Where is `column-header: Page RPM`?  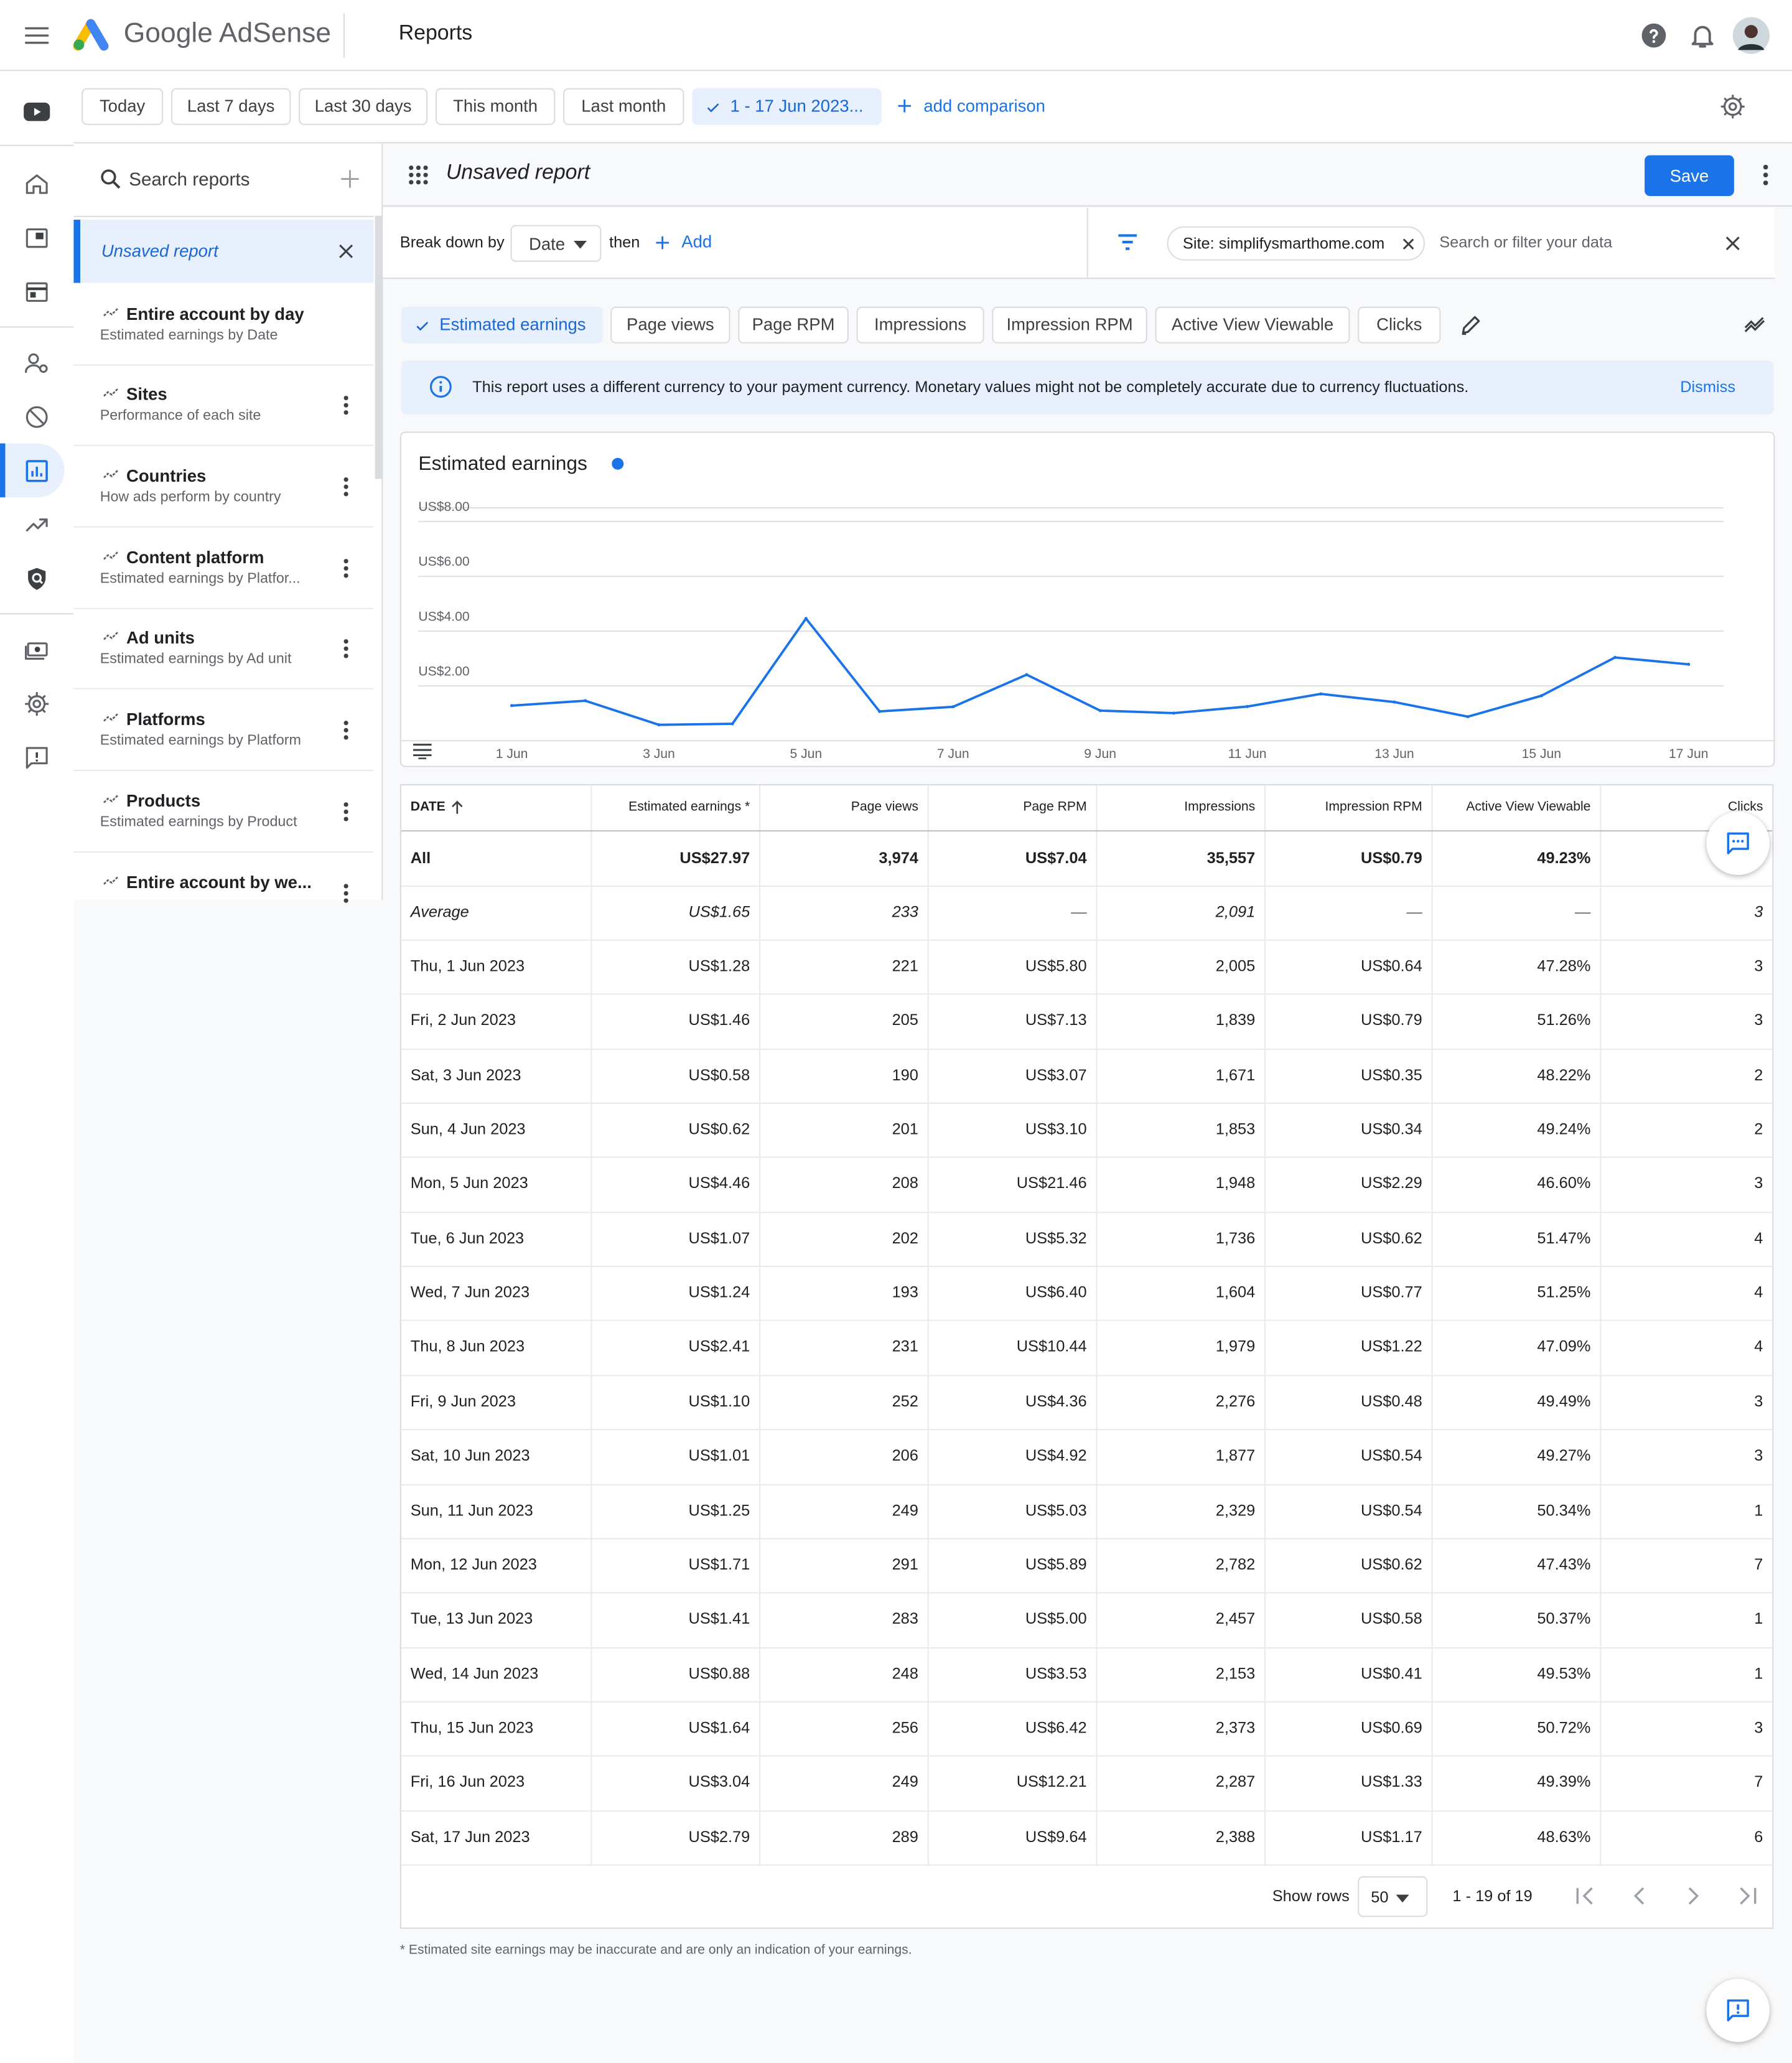
column-header: Page RPM is located at coordinates (1054, 807).